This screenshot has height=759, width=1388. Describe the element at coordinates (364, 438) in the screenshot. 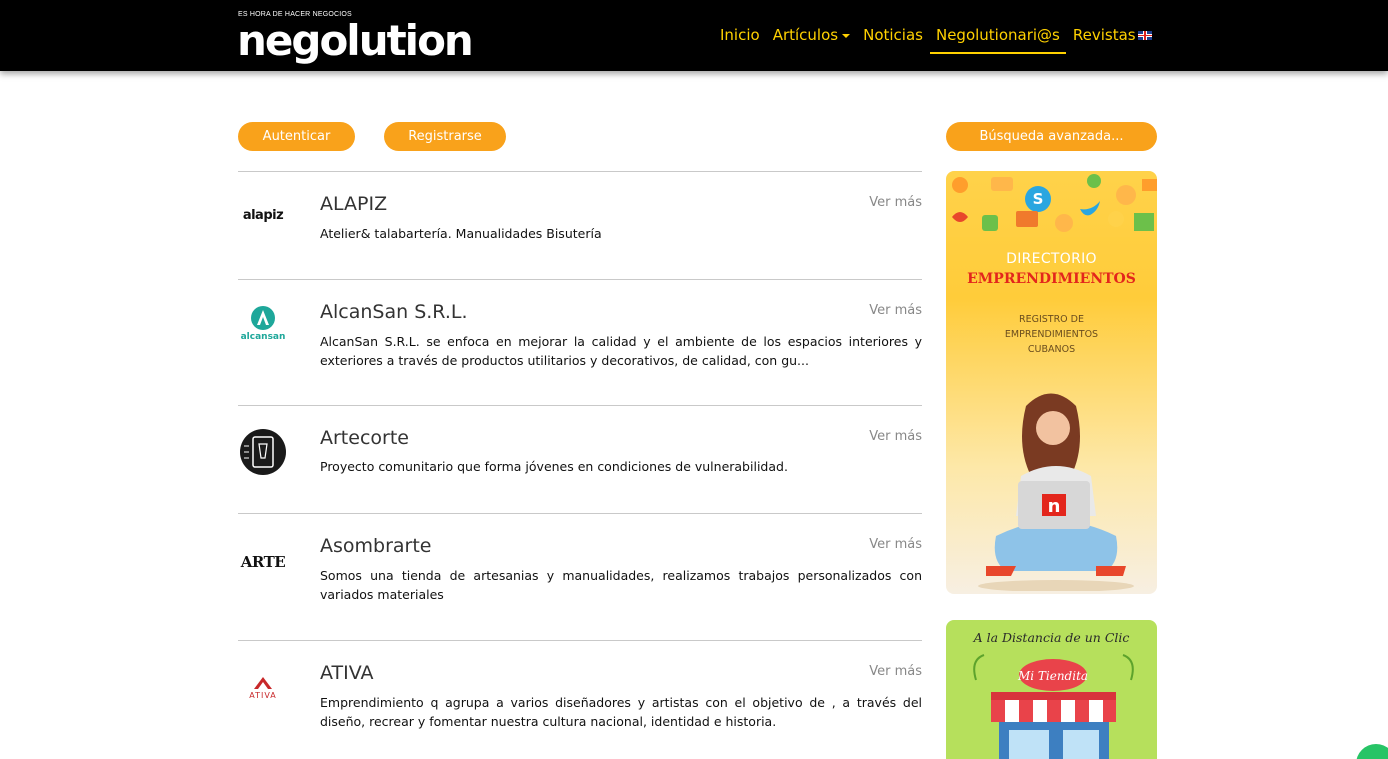

I see `entry-title: Artecorte` at that location.